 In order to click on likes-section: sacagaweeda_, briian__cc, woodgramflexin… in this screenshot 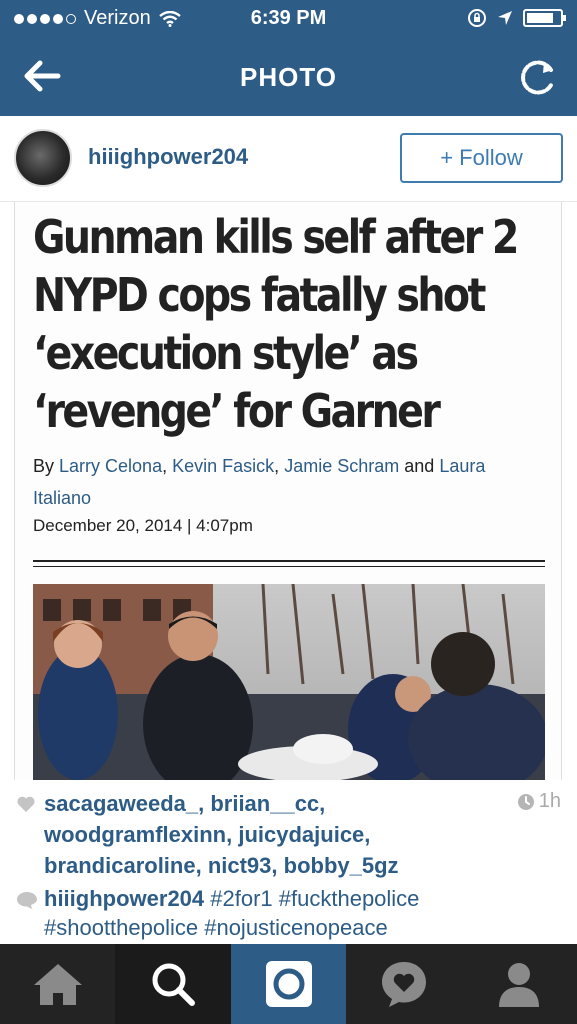, I will do `click(288, 836)`.